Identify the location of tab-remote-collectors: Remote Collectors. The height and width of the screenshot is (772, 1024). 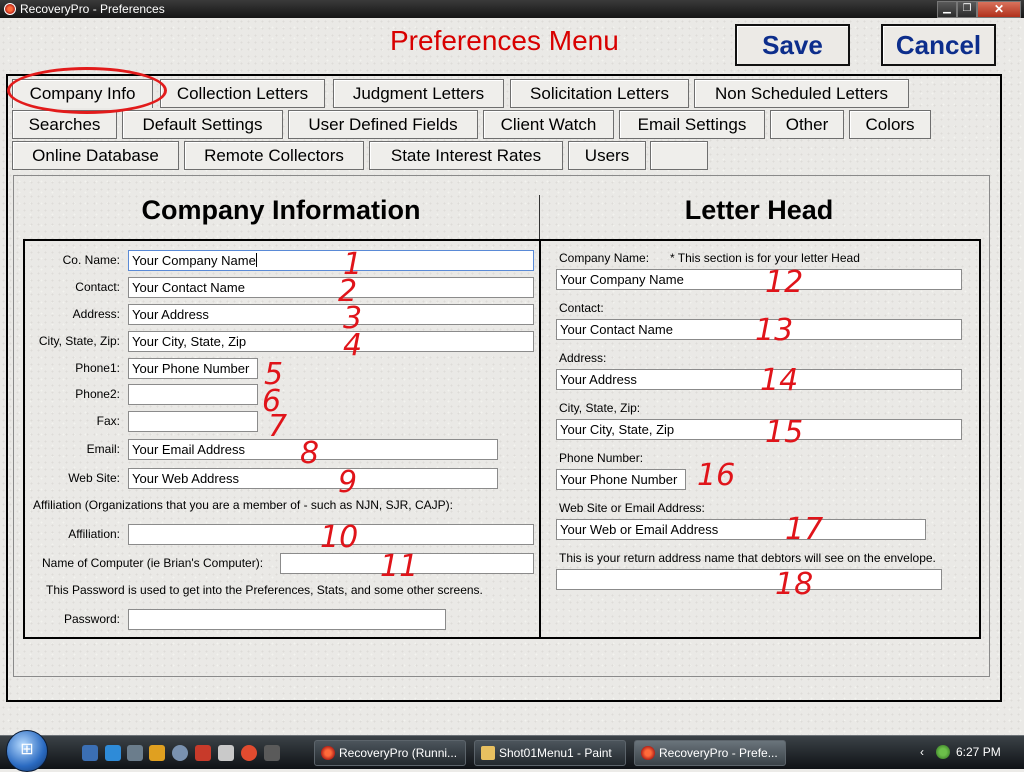
(274, 155).